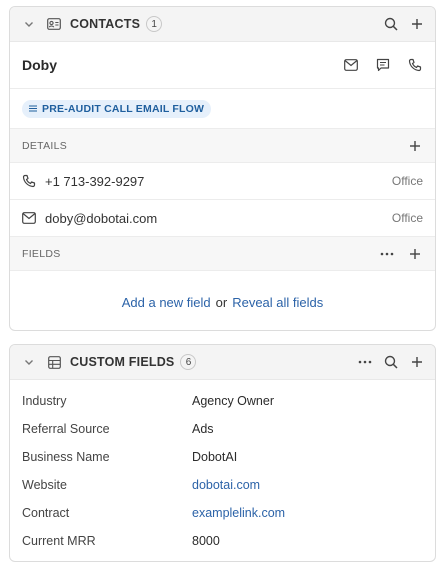 This screenshot has height=575, width=438. I want to click on email-value: doby@dobotai.com, so click(101, 218).